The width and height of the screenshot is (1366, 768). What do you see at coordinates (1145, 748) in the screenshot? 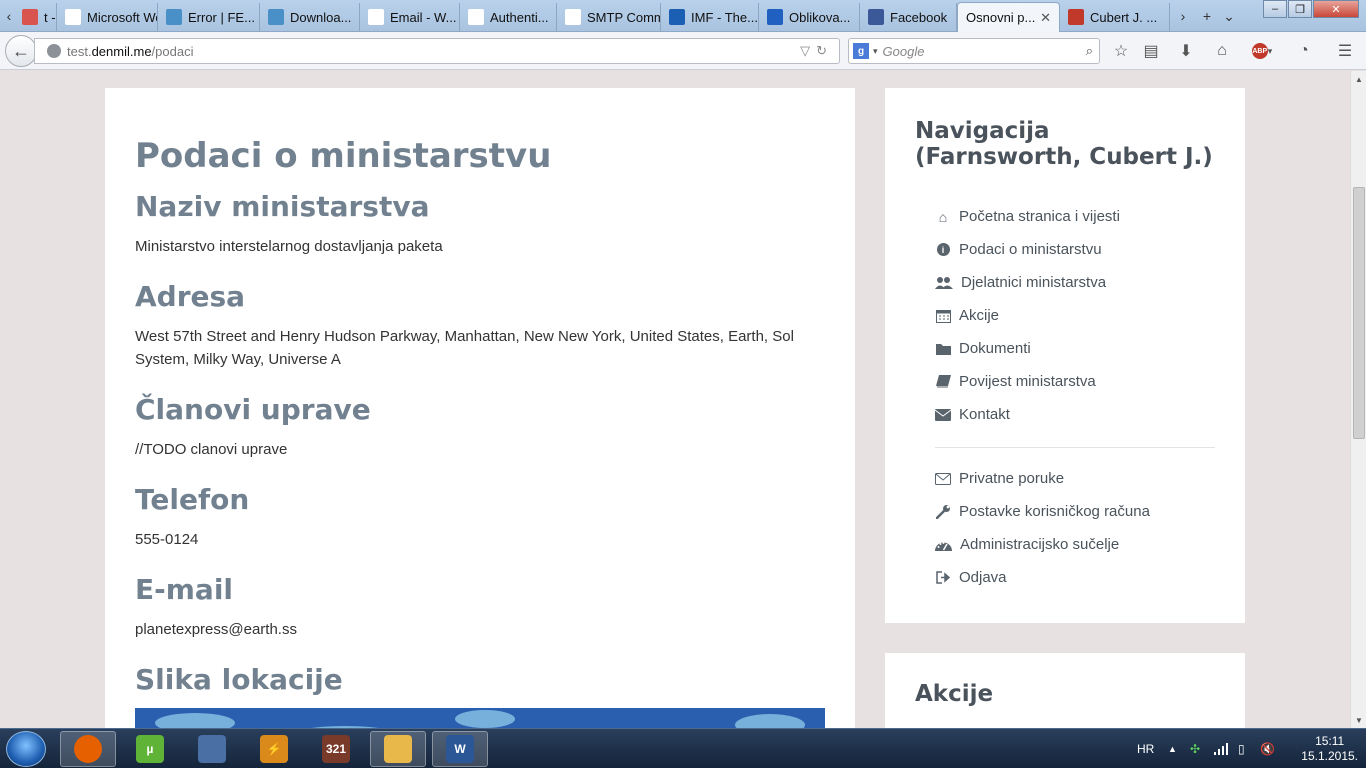
I see `language-indicator: HR` at bounding box center [1145, 748].